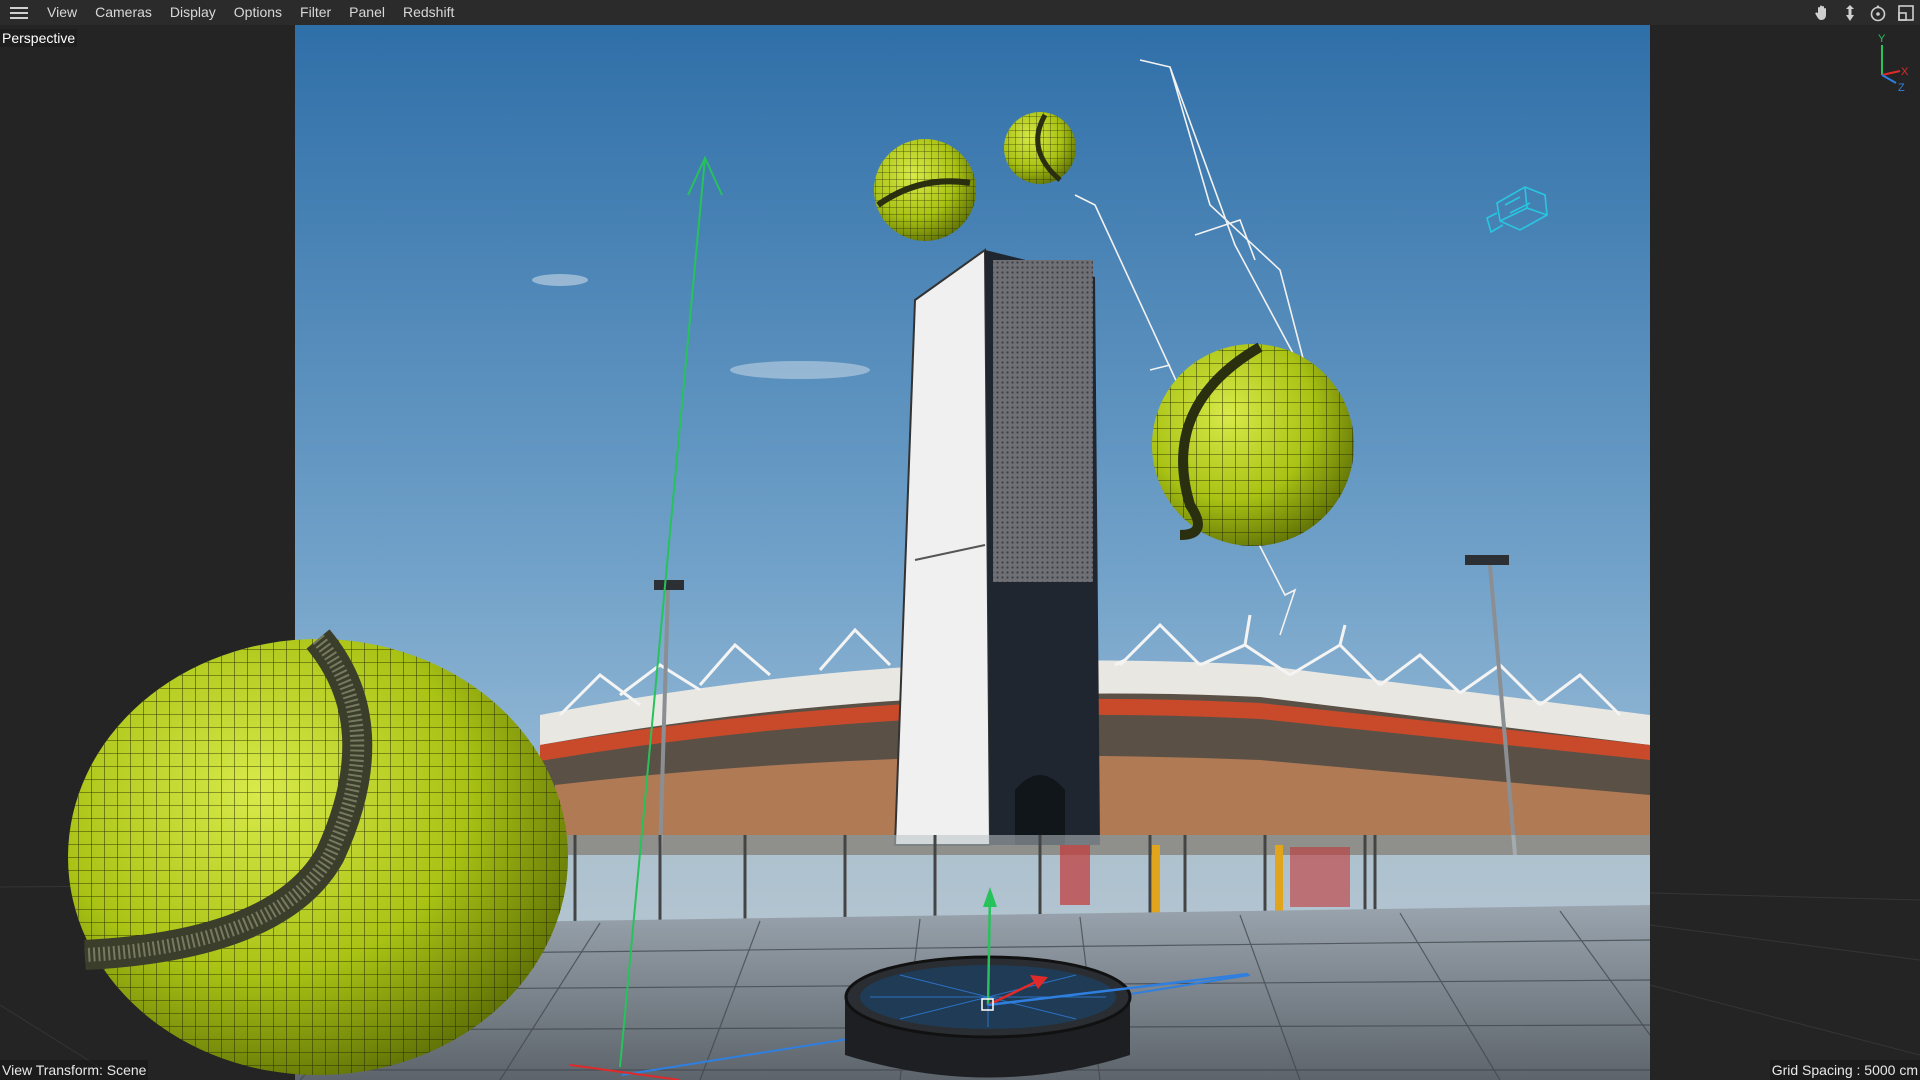 This screenshot has height=1080, width=1920. What do you see at coordinates (1253, 444) in the screenshot?
I see `tennis-ball-medium` at bounding box center [1253, 444].